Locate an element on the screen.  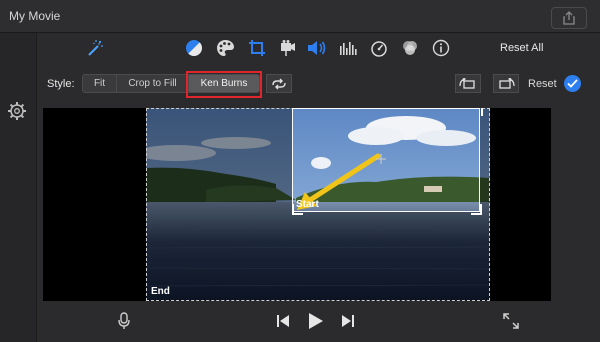
rotate-clockwise-button is located at coordinates (506, 83).